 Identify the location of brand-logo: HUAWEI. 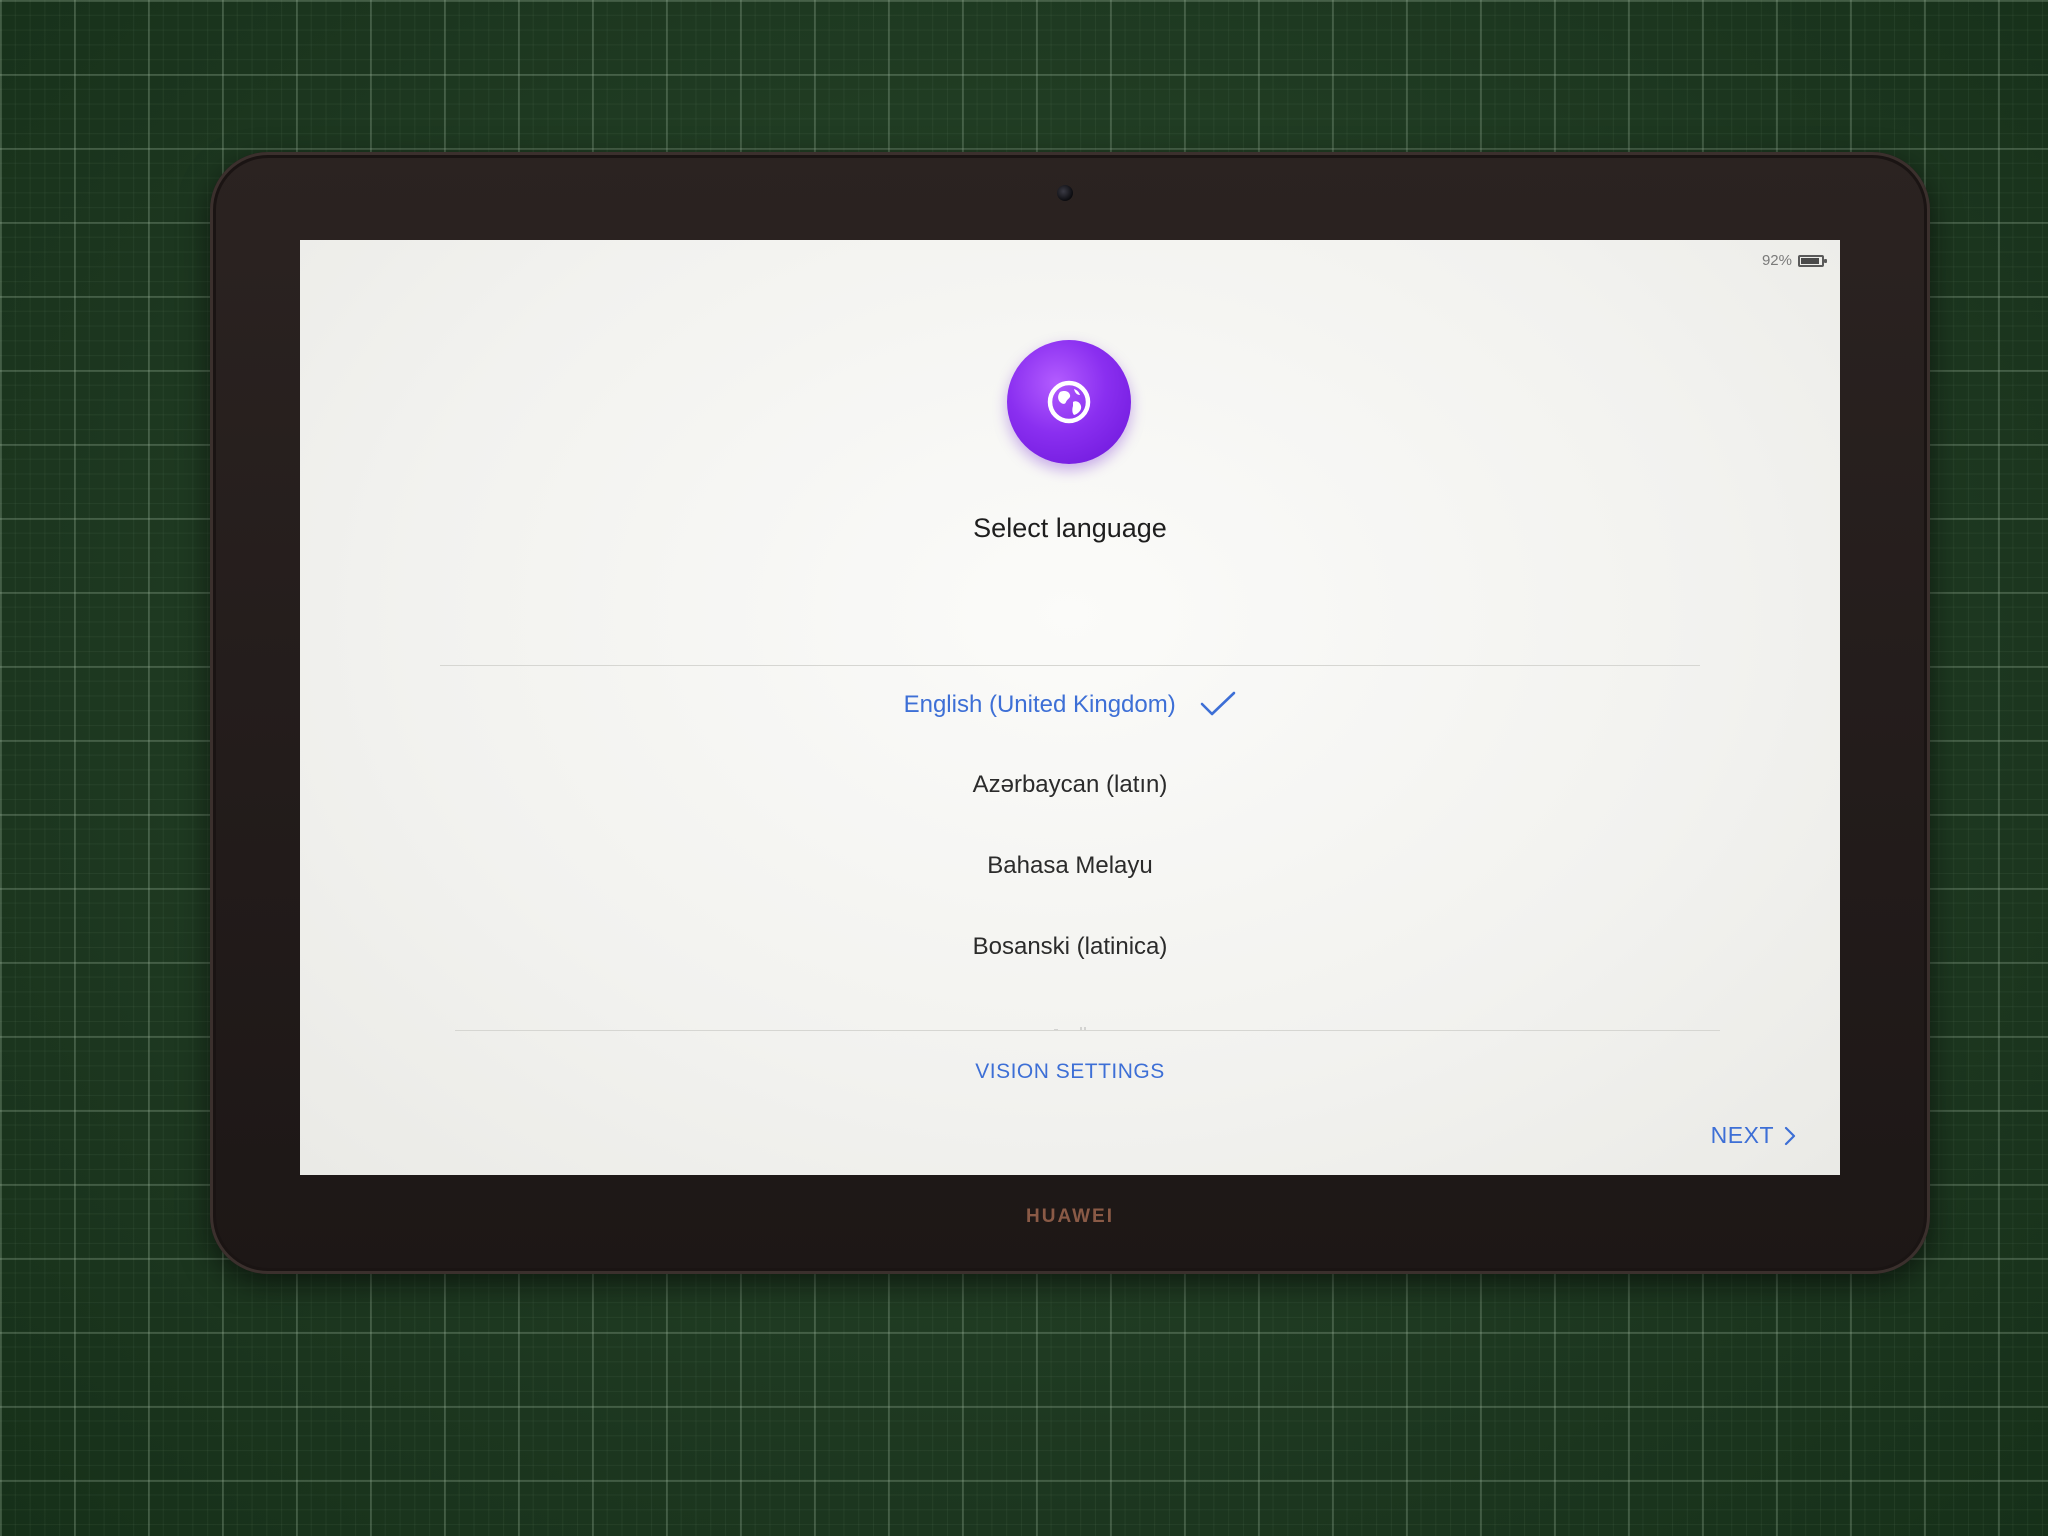
(1070, 1216).